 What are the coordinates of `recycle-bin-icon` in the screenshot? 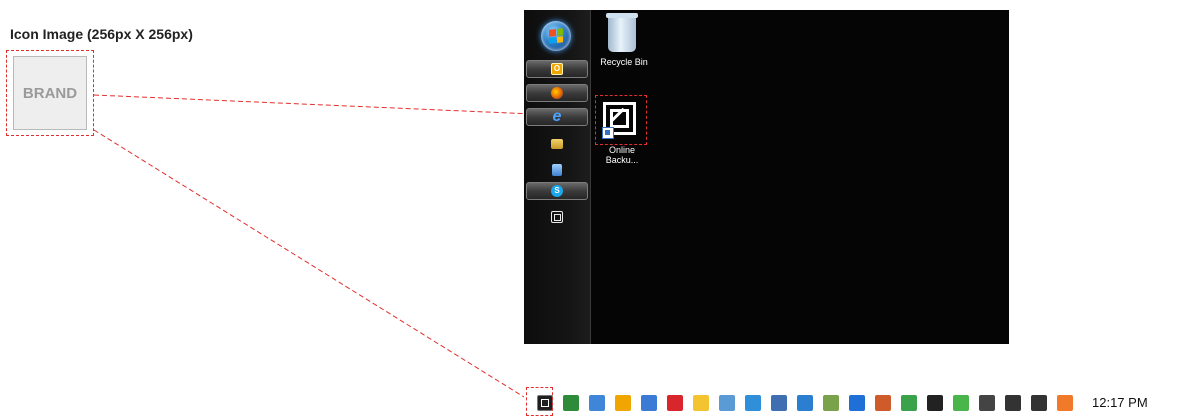 It's located at (622, 32).